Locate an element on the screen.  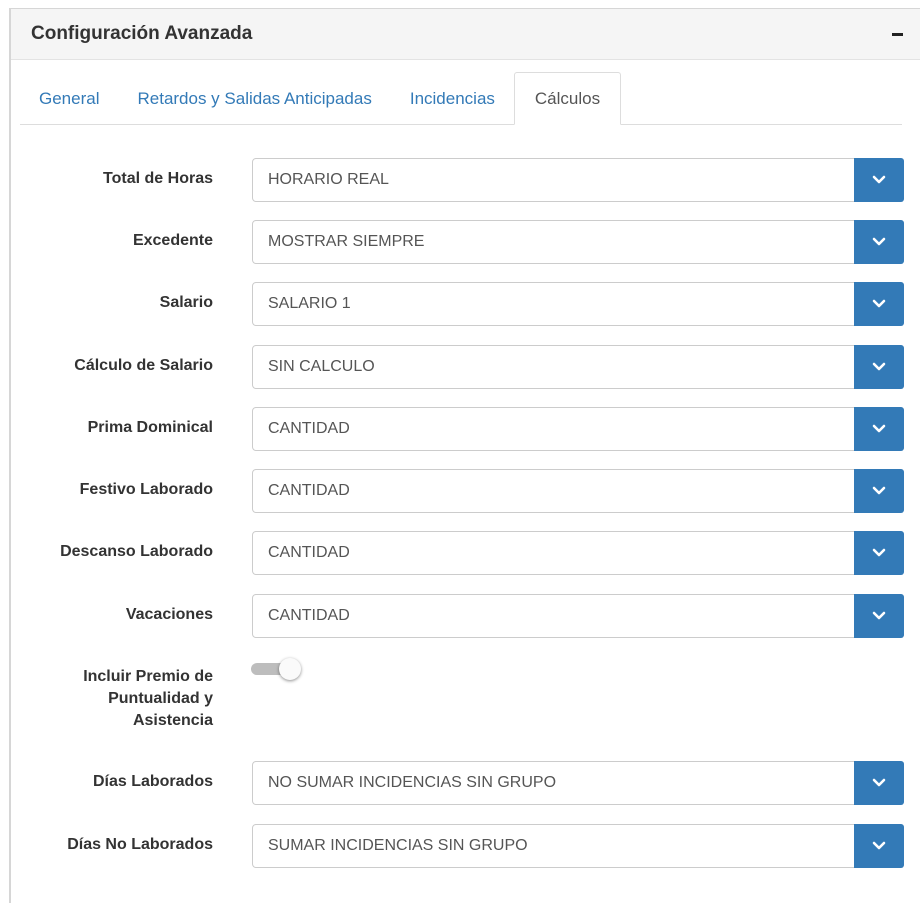
tab-incidencias: Incidencias is located at coordinates (452, 98).